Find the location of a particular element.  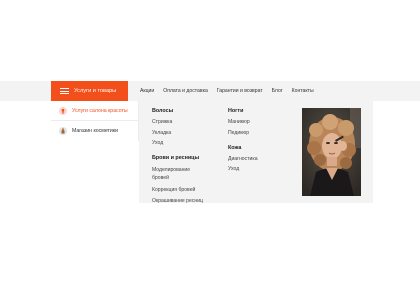

sidebar-item-label: Магазин косметики is located at coordinates (95, 131).